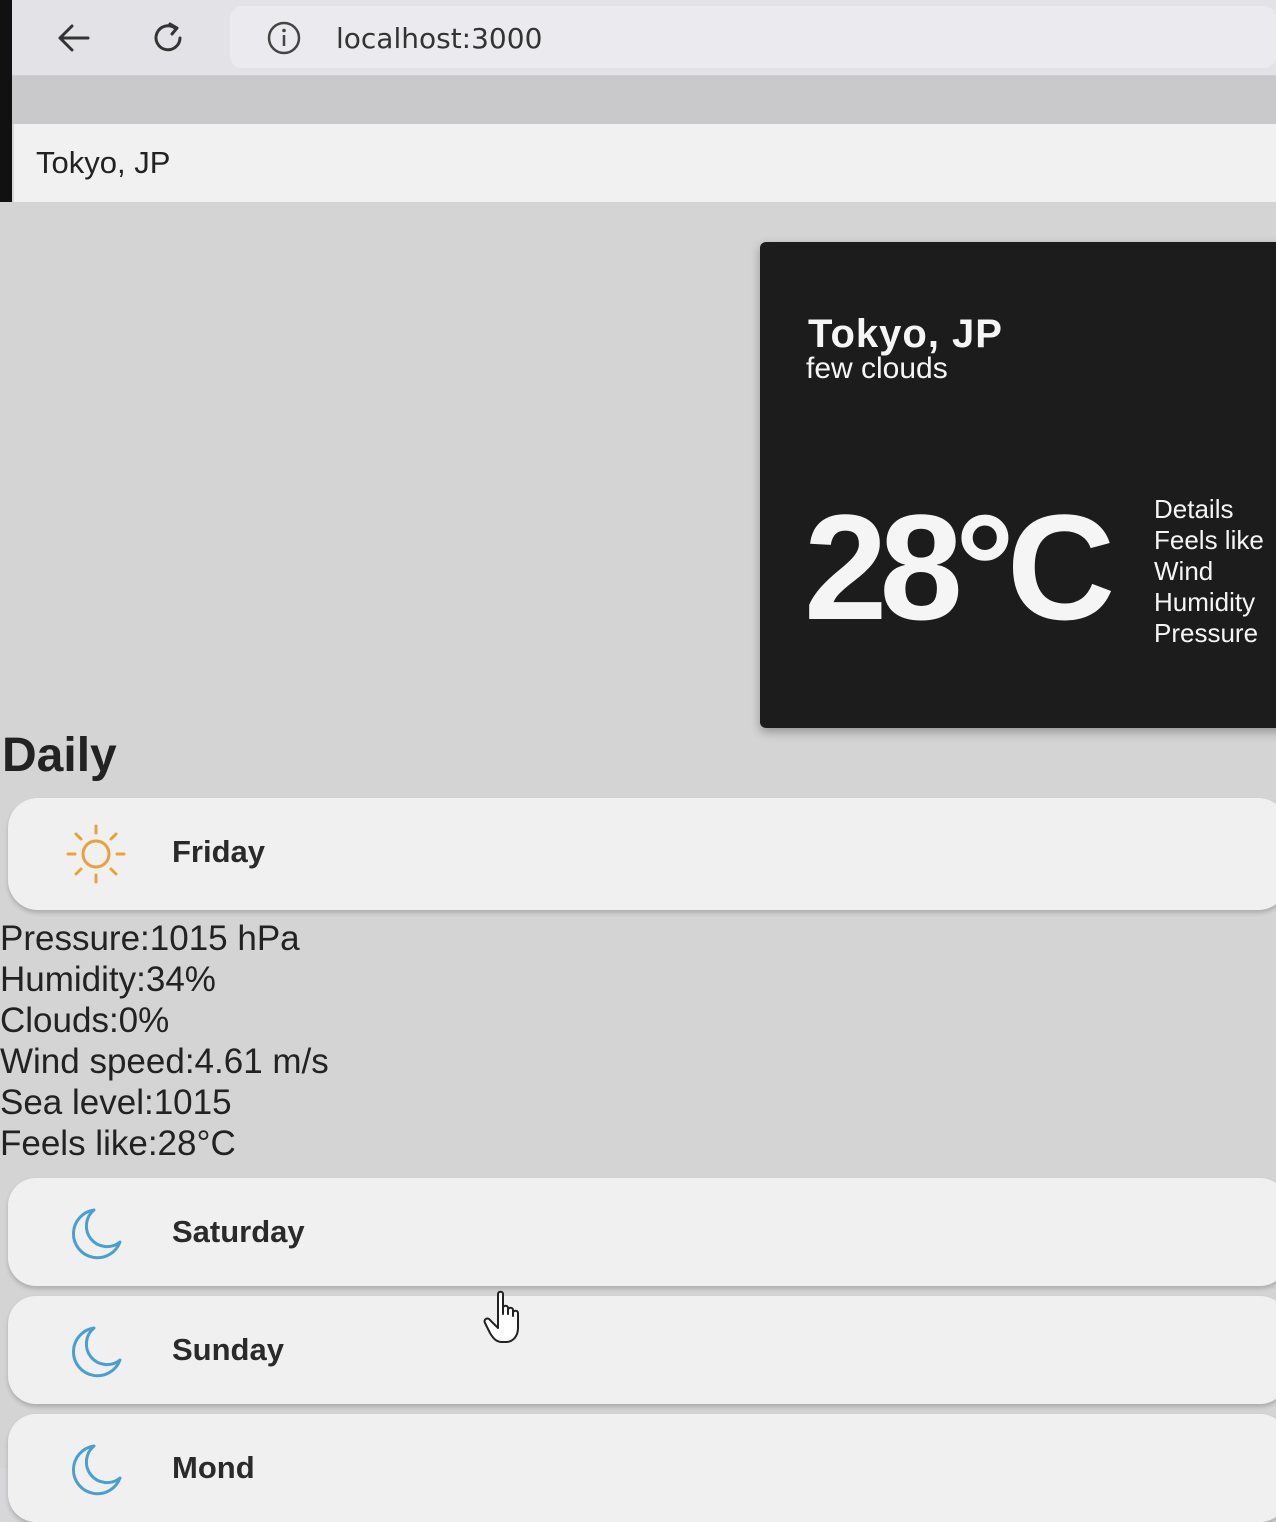  What do you see at coordinates (116, 1102) in the screenshot?
I see `detail-sea-level-value: Sea level:1015` at bounding box center [116, 1102].